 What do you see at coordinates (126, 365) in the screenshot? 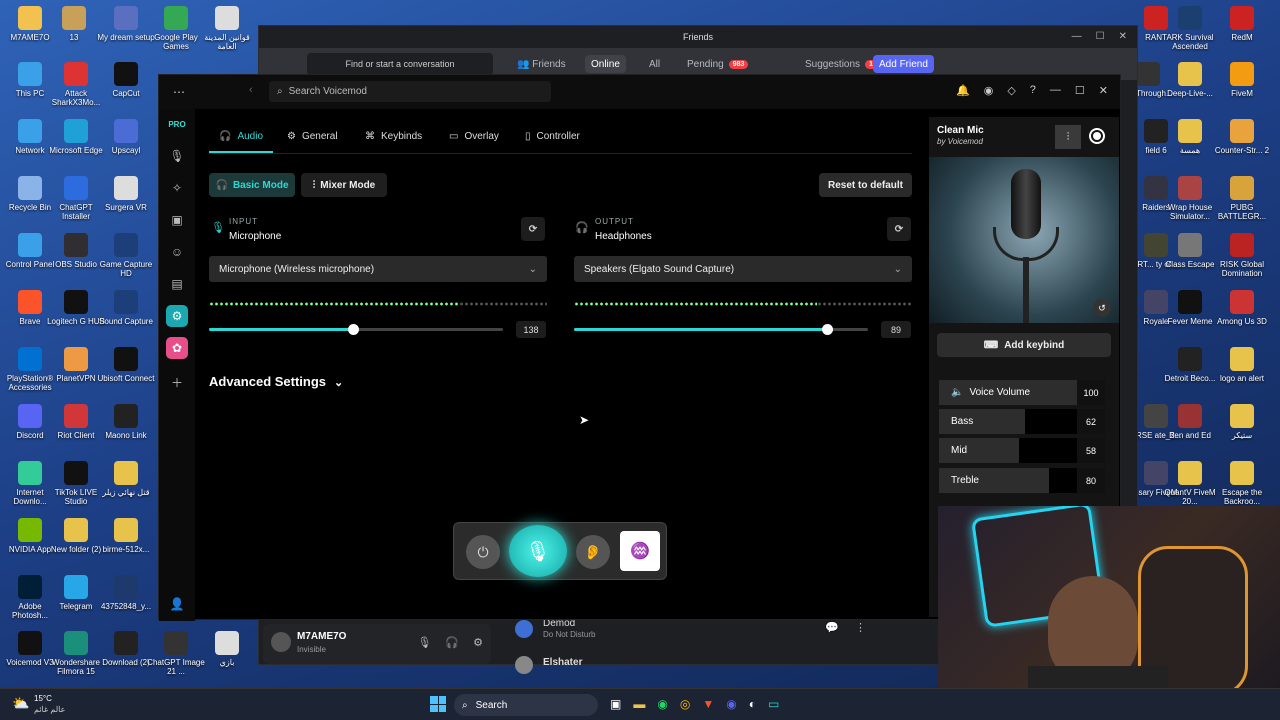
I see `desktop-icon: Ubisoft Connect` at bounding box center [126, 365].